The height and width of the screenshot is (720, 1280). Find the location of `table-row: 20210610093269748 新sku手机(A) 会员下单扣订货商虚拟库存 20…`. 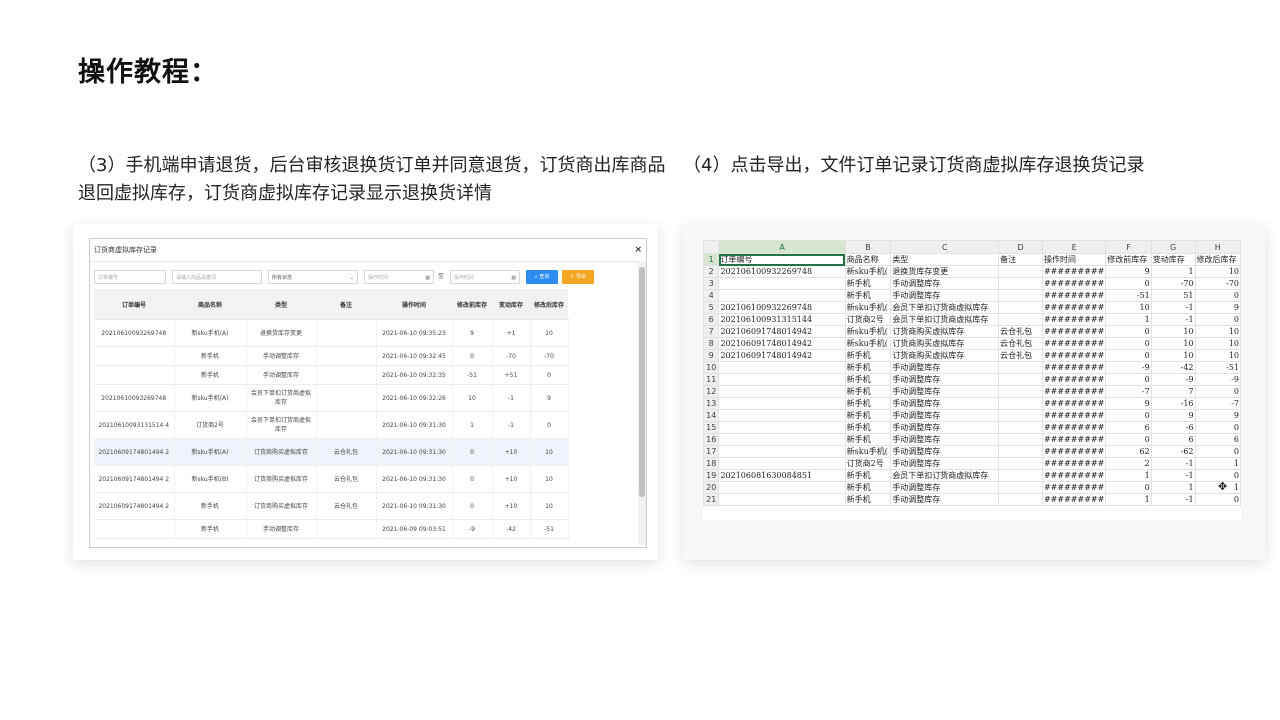

table-row: 20210610093269748 新sku手机(A) 会员下单扣订货商虚拟库存 20… is located at coordinates (331, 398).